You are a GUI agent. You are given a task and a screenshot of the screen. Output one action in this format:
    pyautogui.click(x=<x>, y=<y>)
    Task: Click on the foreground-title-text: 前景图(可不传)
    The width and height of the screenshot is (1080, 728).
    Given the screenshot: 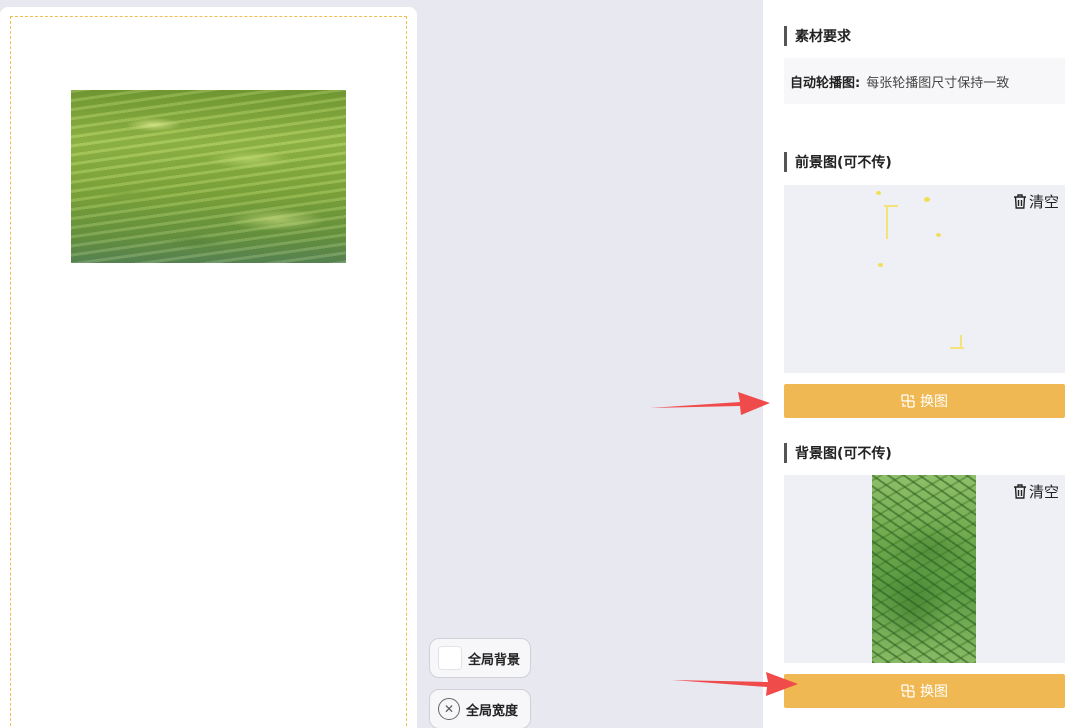 What is the action you would take?
    pyautogui.click(x=843, y=163)
    